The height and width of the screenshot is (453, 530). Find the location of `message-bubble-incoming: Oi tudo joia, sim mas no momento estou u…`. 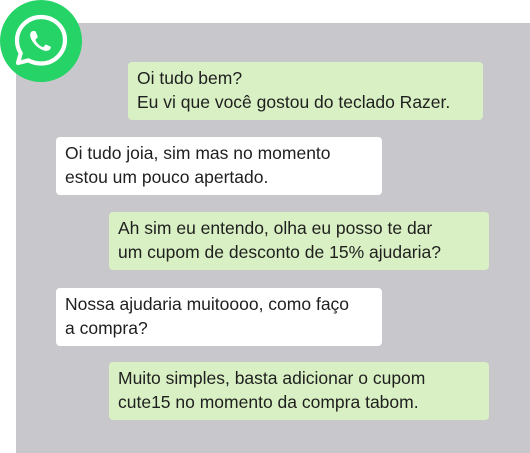

message-bubble-incoming: Oi tudo joia, sim mas no momento estou u… is located at coordinates (219, 166).